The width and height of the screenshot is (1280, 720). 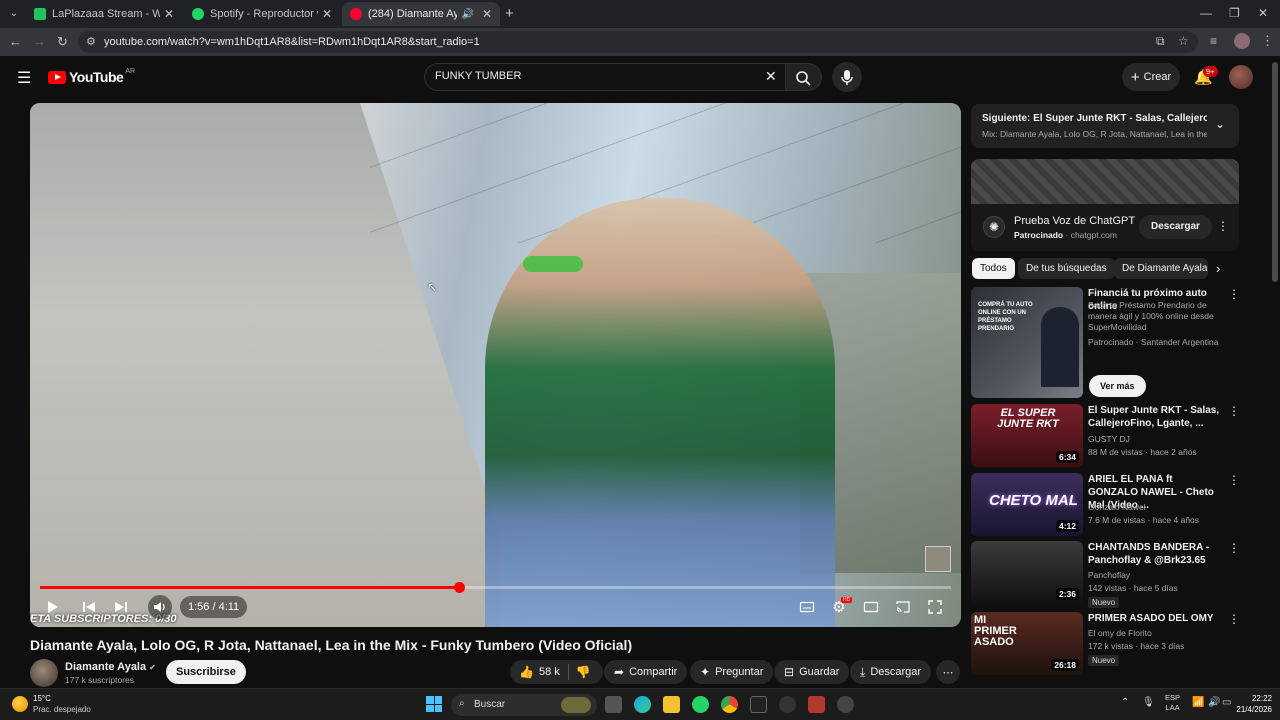 What do you see at coordinates (14, 14) in the screenshot?
I see `tab-search-icon: ⌄` at bounding box center [14, 14].